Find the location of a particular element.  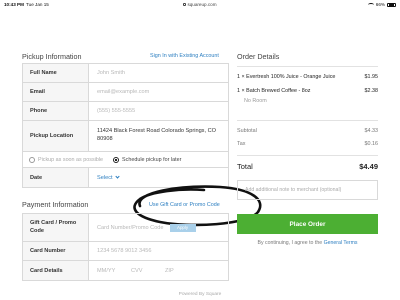

full-name-row: Full Name John Smith is located at coordinates (125, 73).